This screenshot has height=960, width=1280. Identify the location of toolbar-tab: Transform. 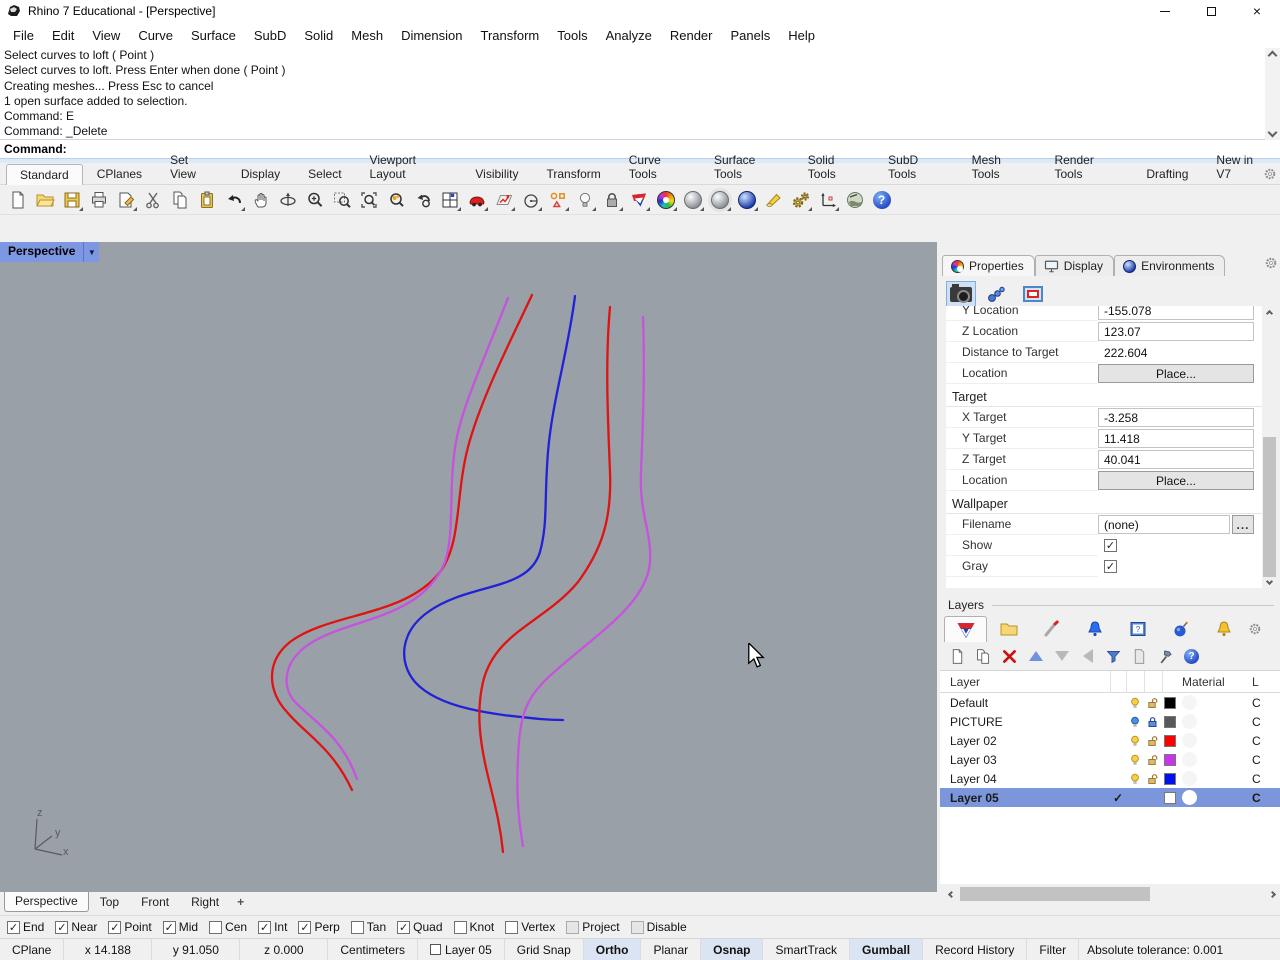
(574, 173).